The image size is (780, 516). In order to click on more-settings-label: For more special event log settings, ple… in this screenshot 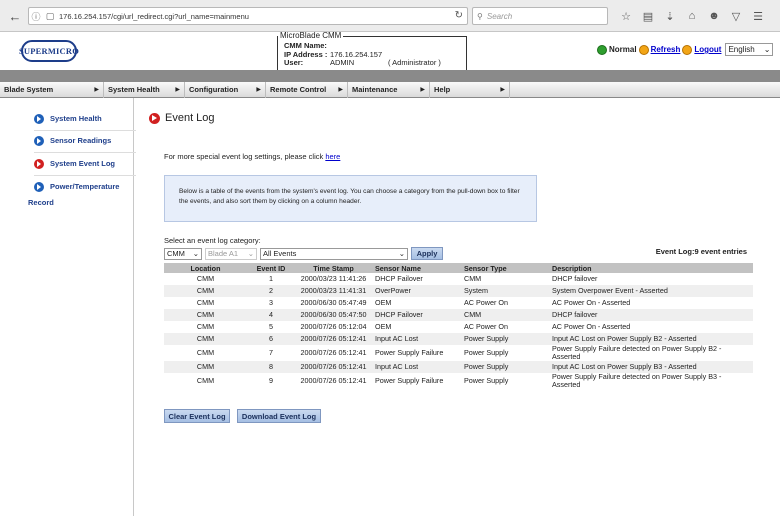, I will do `click(245, 156)`.